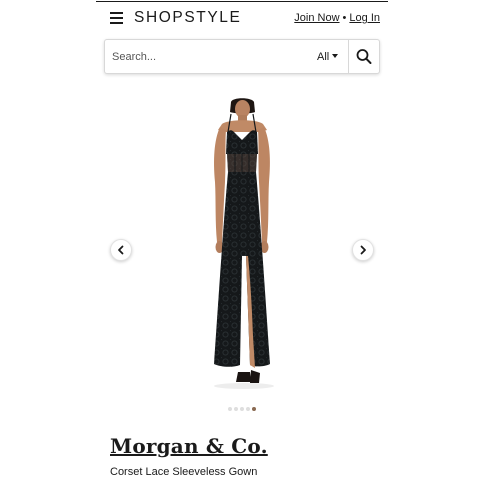 This screenshot has height=484, width=484. Describe the element at coordinates (184, 472) in the screenshot. I see `product-name: Corset Lace Sleeveless Gown` at that location.